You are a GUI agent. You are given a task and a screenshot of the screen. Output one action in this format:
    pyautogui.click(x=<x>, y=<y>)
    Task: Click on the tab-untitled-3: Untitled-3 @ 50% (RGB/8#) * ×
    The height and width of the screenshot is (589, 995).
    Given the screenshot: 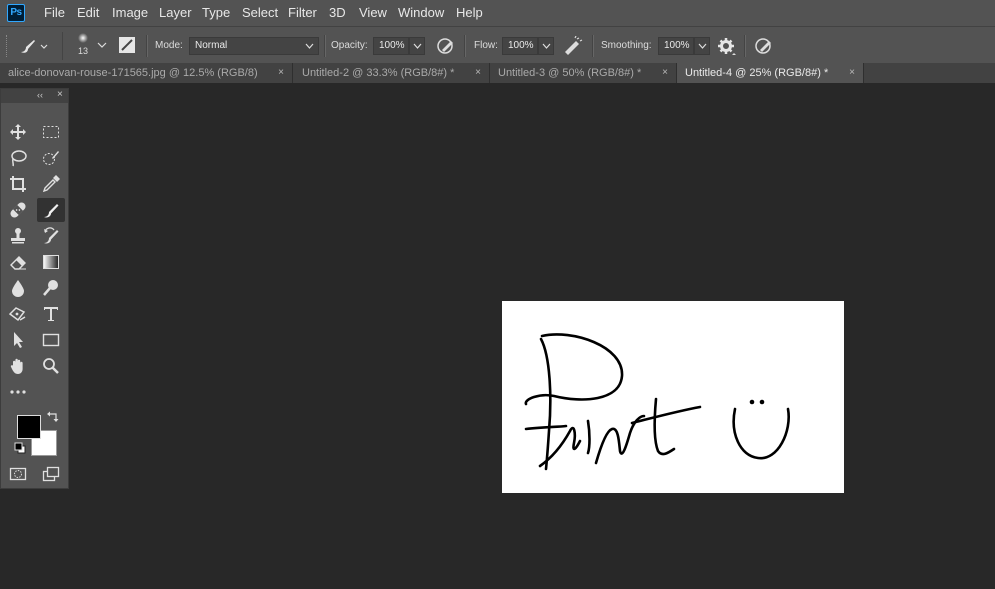 What is the action you would take?
    pyautogui.click(x=583, y=73)
    